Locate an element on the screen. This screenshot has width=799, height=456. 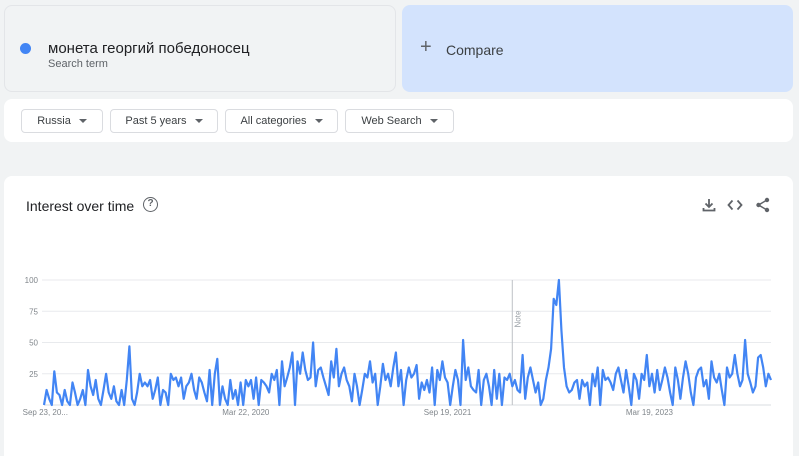
x-tick-label: Mar 22, 2020 is located at coordinates (246, 412).